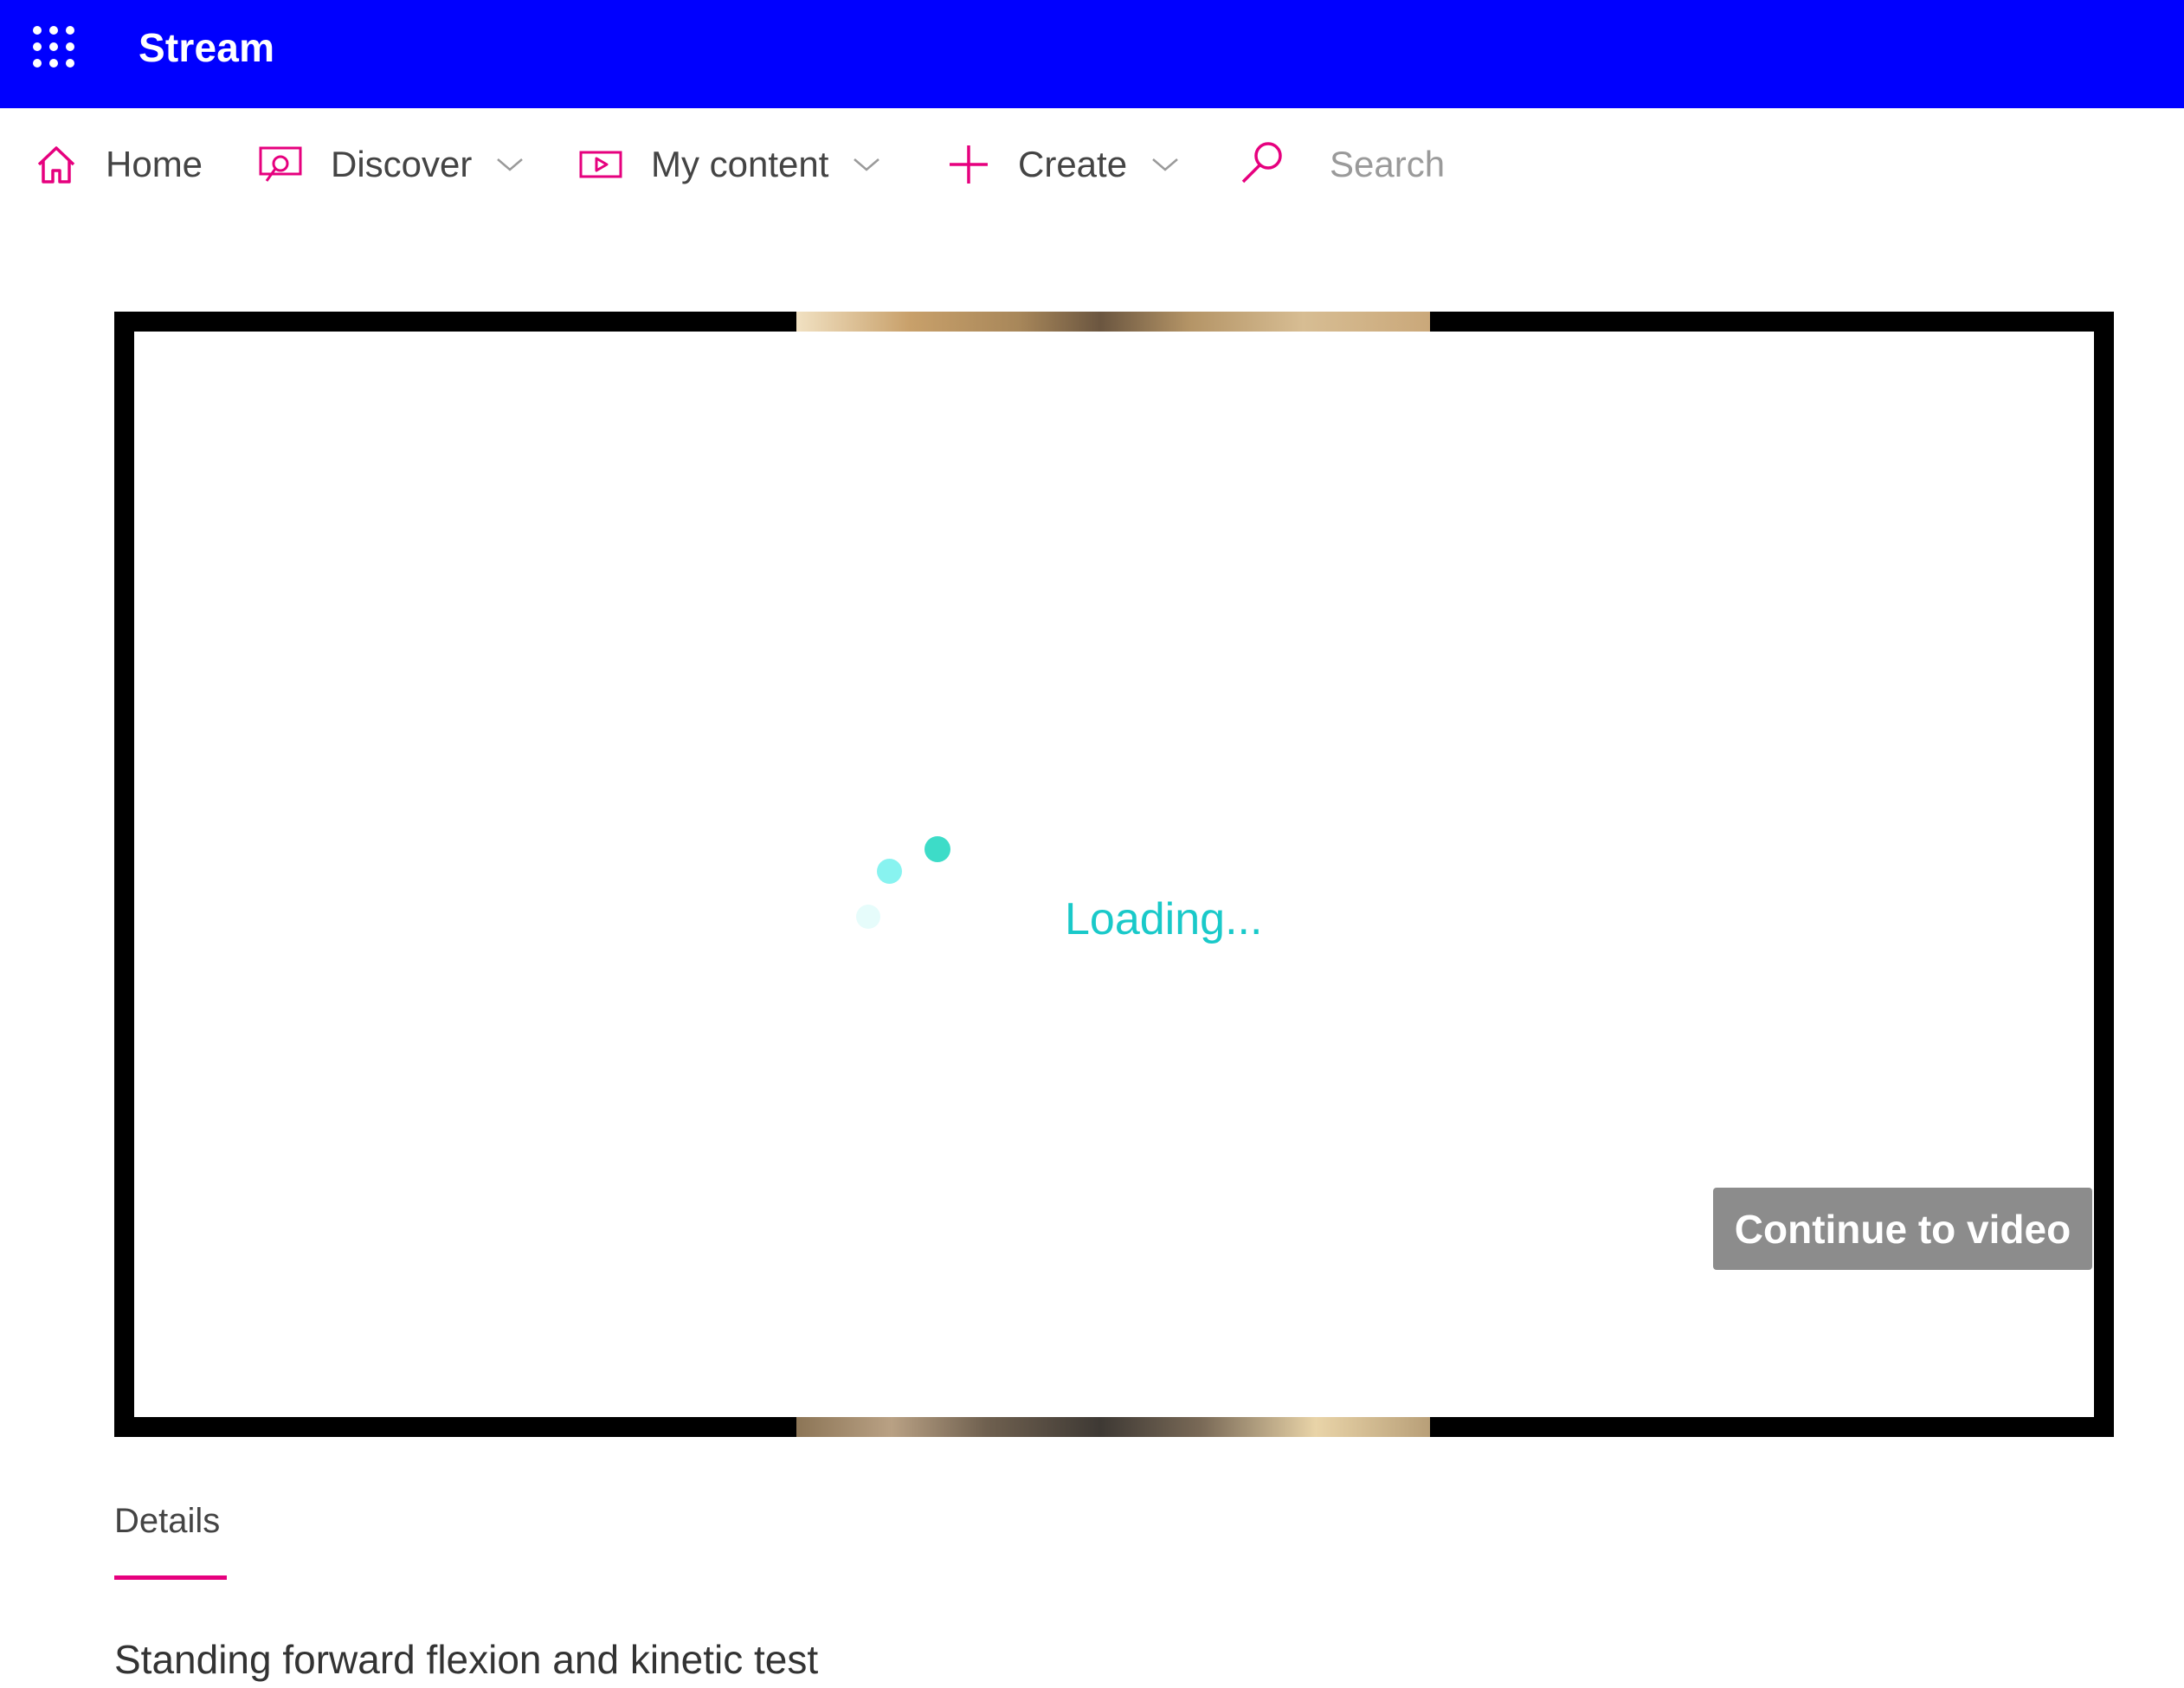  I want to click on app-title: Stream, so click(206, 47).